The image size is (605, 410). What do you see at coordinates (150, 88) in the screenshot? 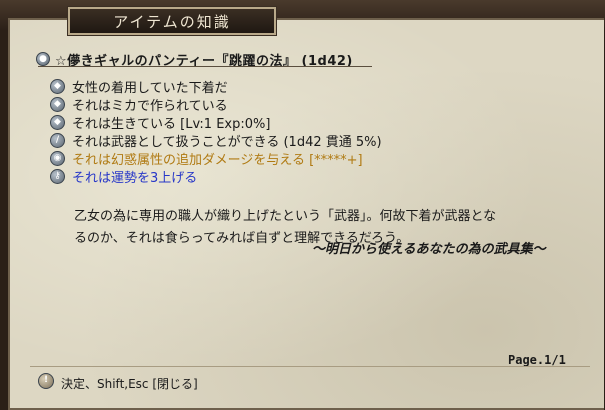
I see `property-line: 女性の着用していた下着だ` at bounding box center [150, 88].